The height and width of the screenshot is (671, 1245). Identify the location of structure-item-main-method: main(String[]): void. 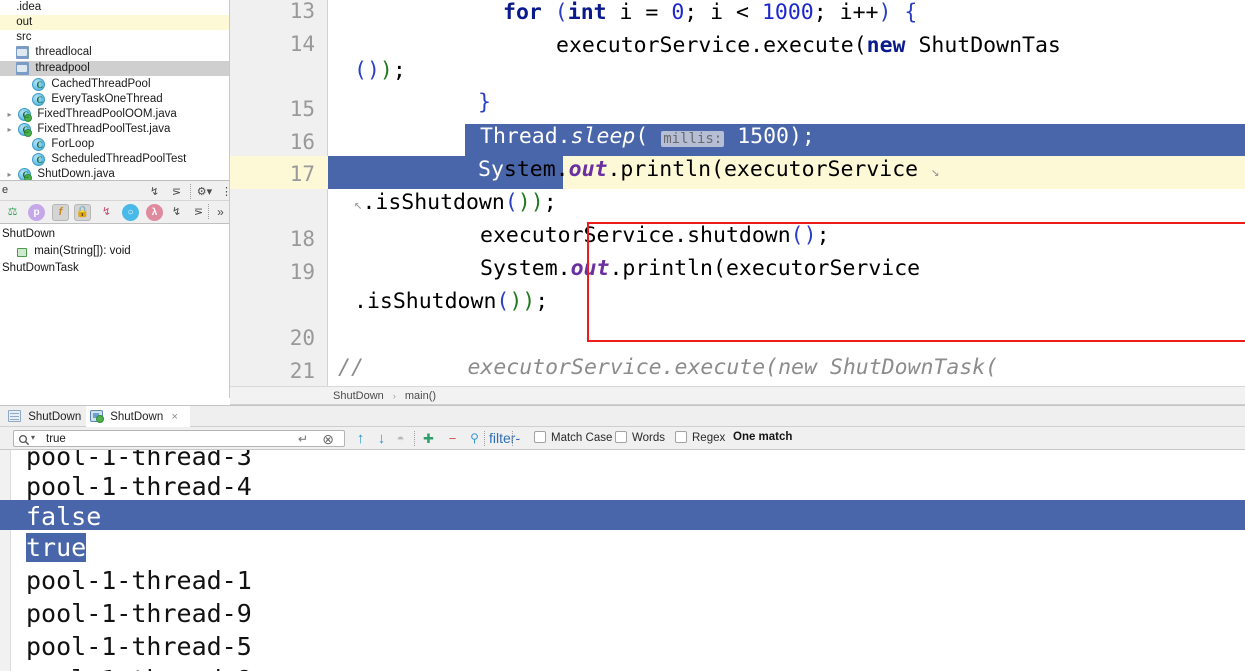
(114, 251).